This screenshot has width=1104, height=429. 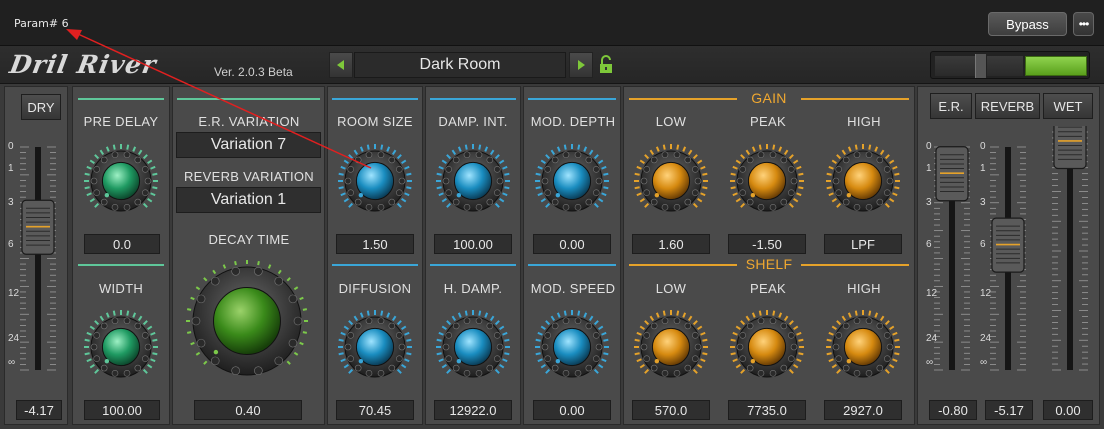 I want to click on gain-low-knob, so click(x=671, y=183).